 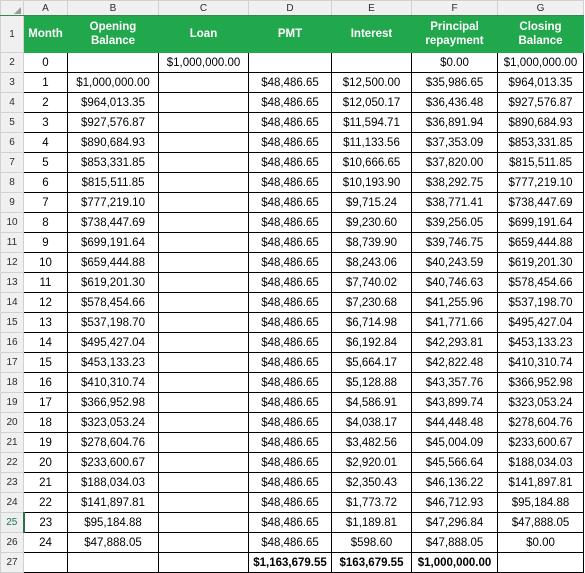 I want to click on cell-month-9: 7, so click(x=45, y=202).